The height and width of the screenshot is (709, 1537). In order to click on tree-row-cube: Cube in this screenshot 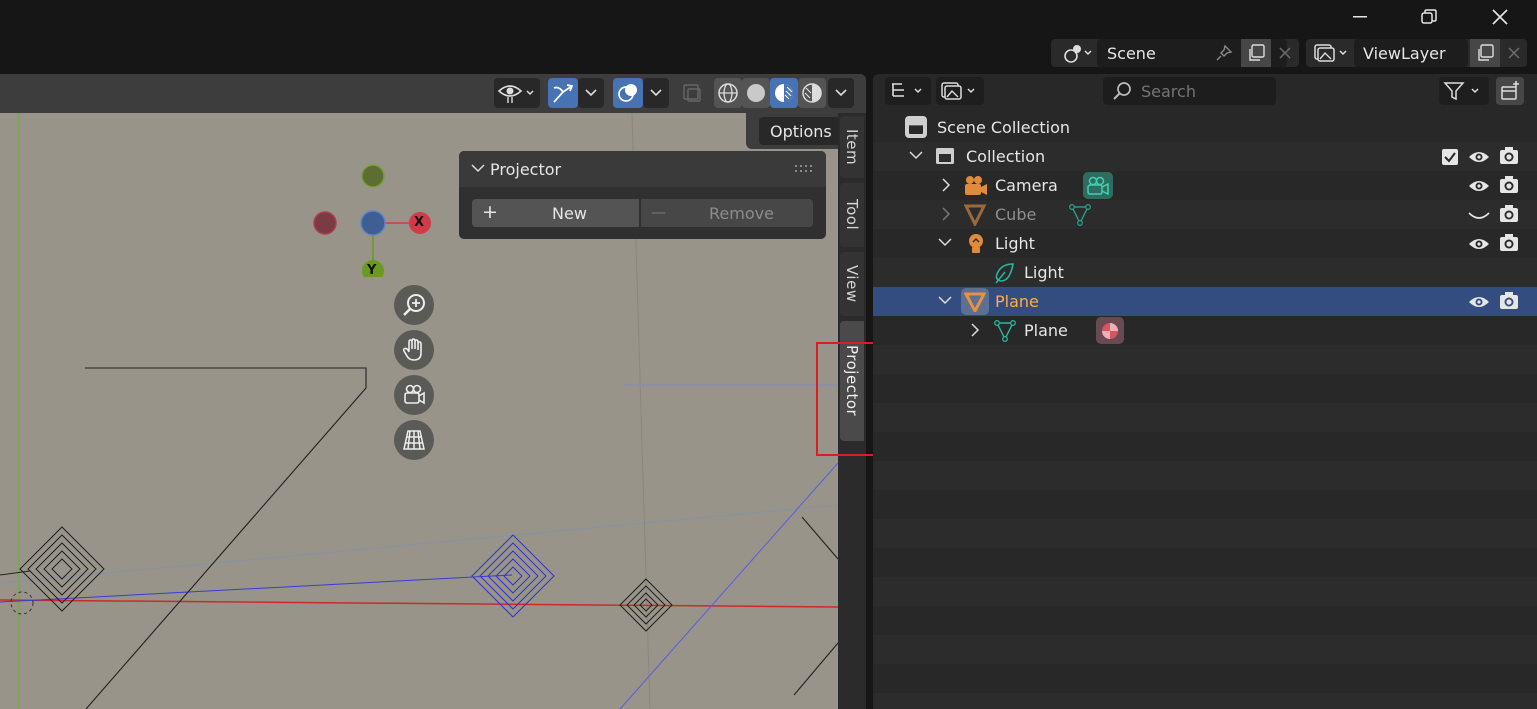, I will do `click(1205, 214)`.